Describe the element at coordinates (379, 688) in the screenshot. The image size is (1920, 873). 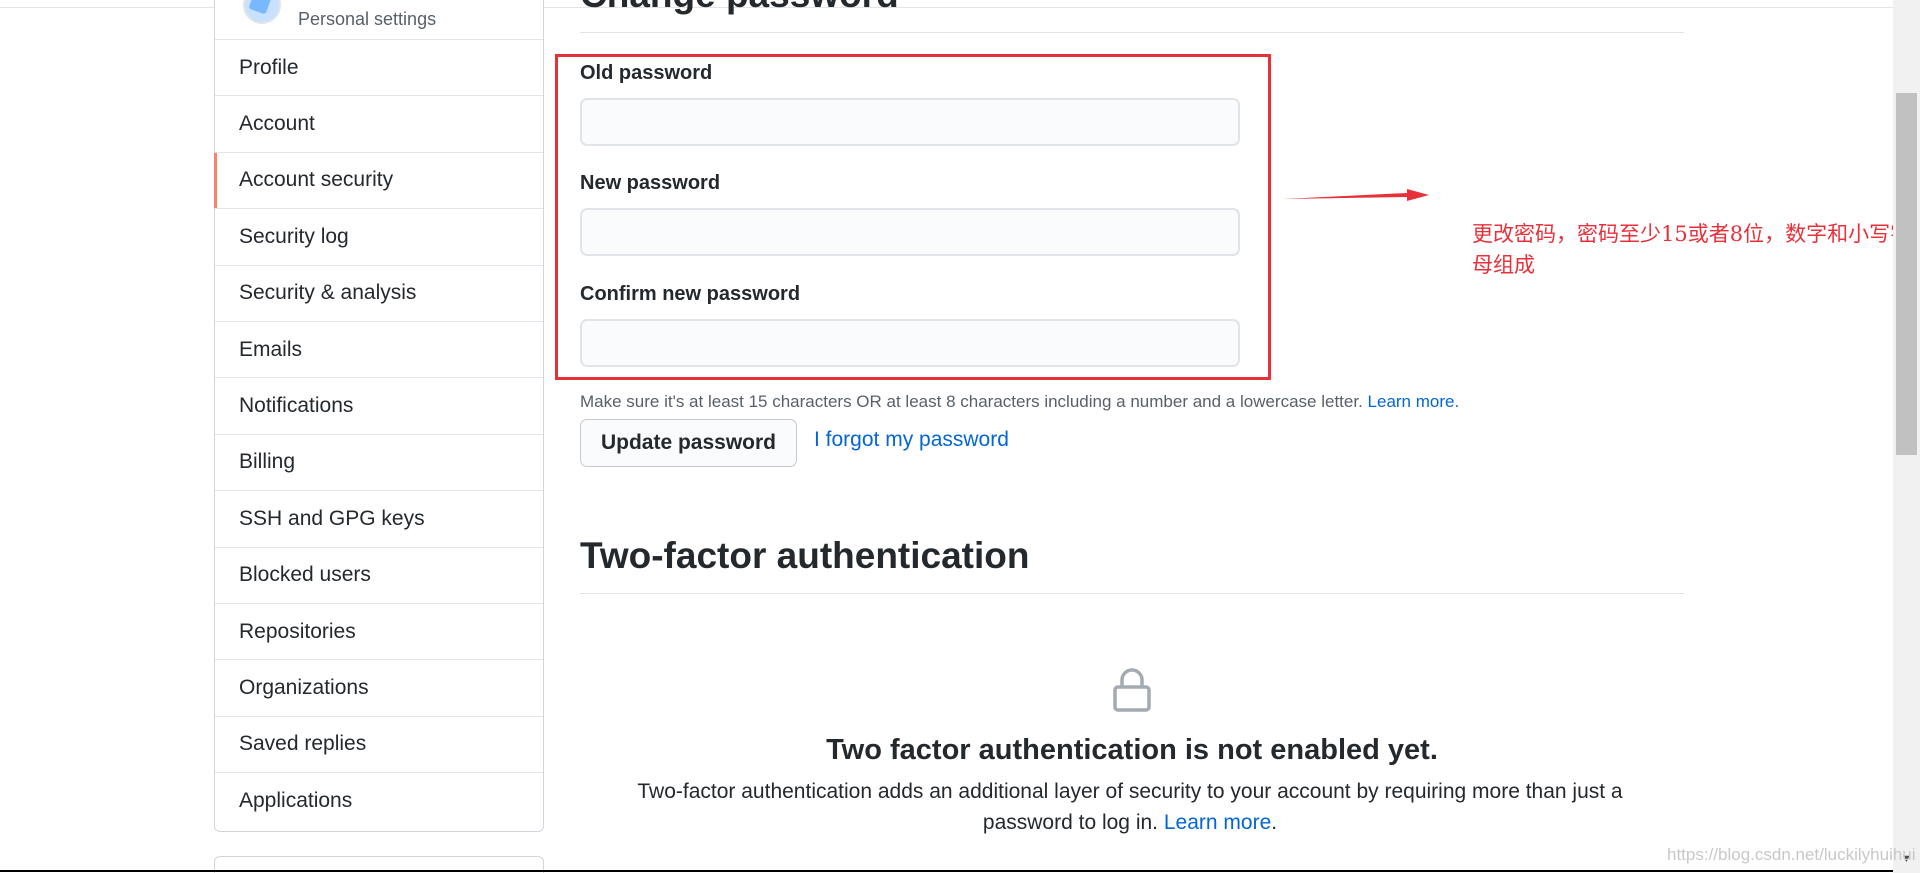
I see `sidebar-item-organizations: Organizations` at that location.